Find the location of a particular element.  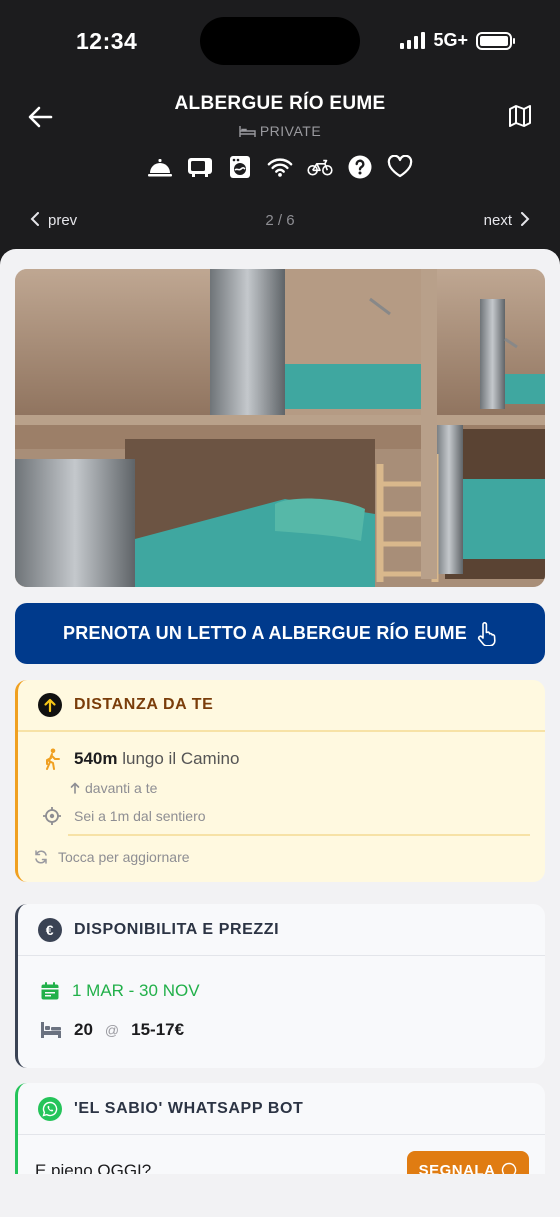

distance-card-header: DISTANZA DA TE is located at coordinates (281, 706).